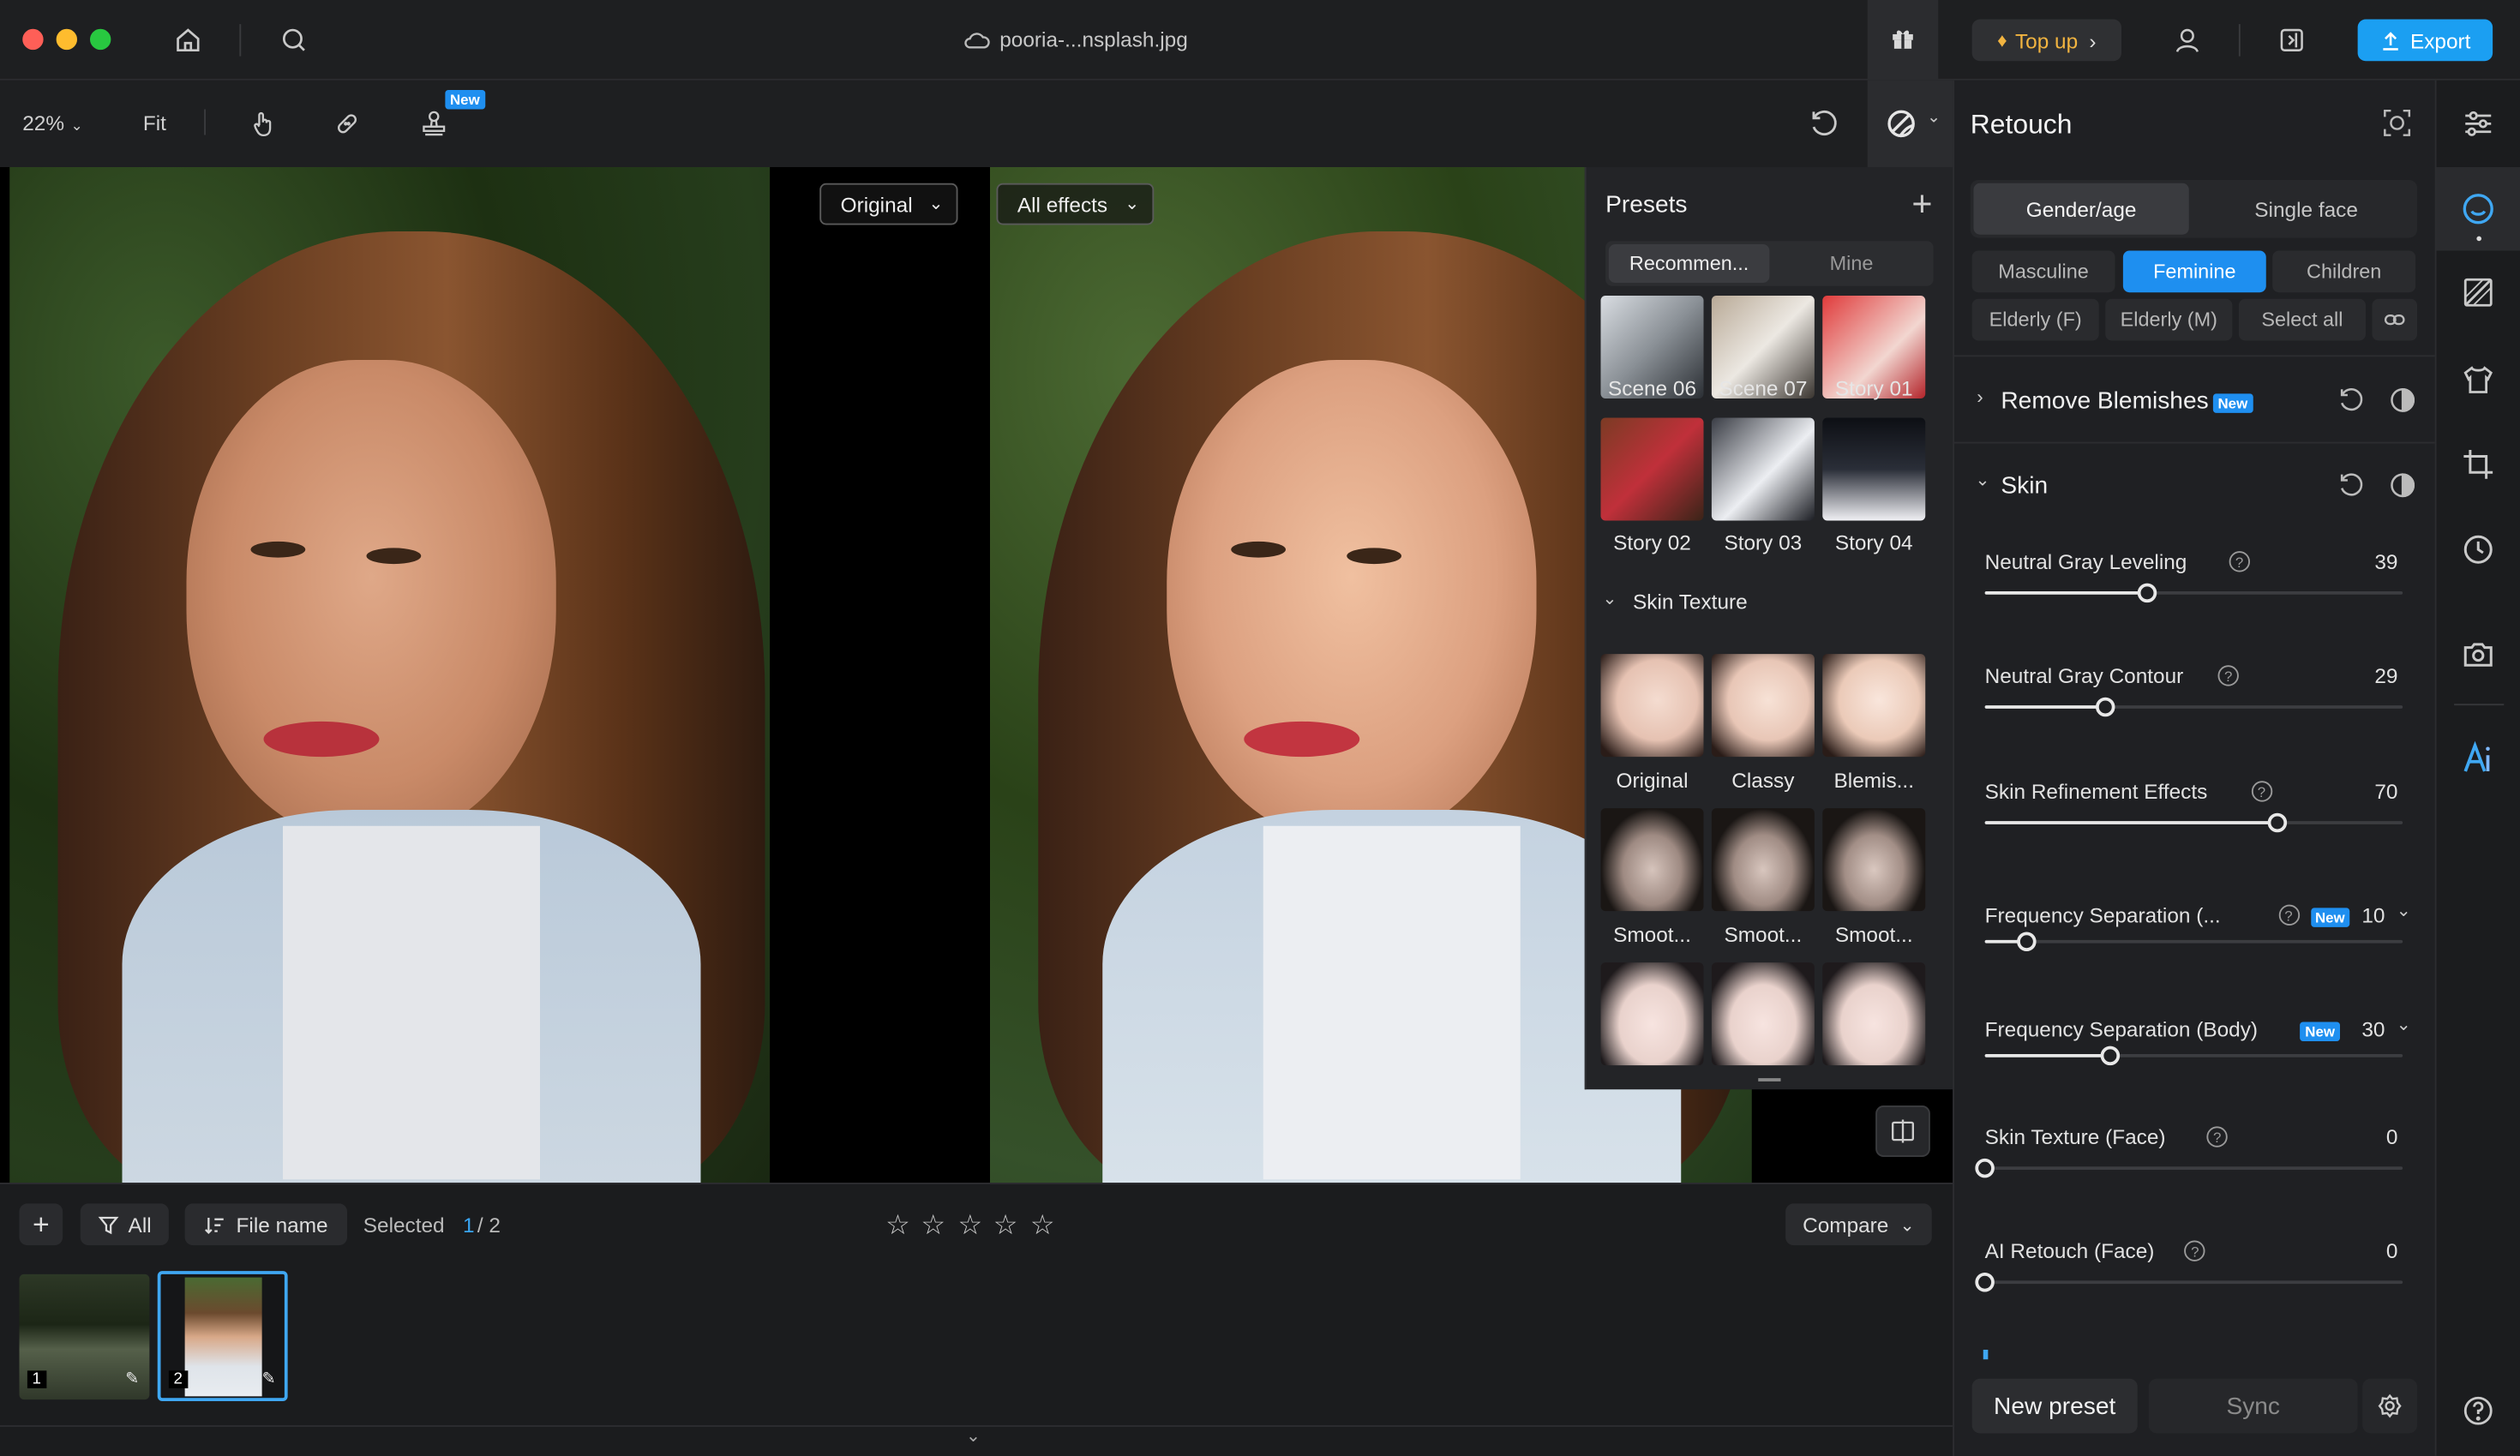 This screenshot has height=1456, width=2520. What do you see at coordinates (41, 1224) in the screenshot?
I see `add-photo-button: +` at bounding box center [41, 1224].